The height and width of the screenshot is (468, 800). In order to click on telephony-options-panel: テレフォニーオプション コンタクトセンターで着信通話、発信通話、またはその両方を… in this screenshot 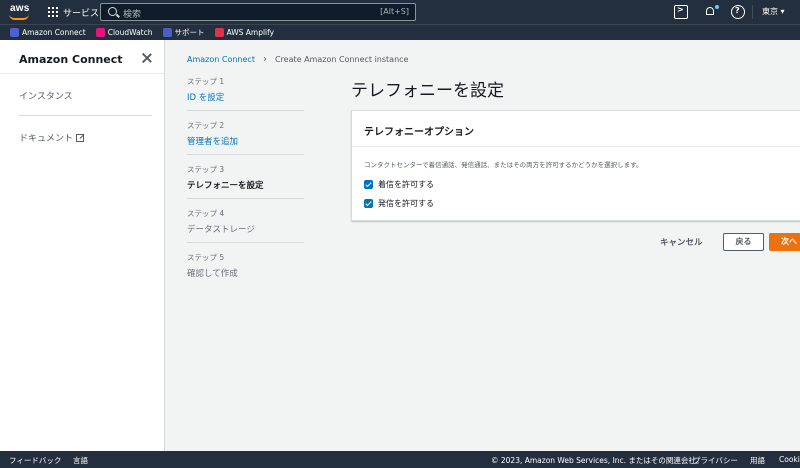, I will do `click(575, 165)`.